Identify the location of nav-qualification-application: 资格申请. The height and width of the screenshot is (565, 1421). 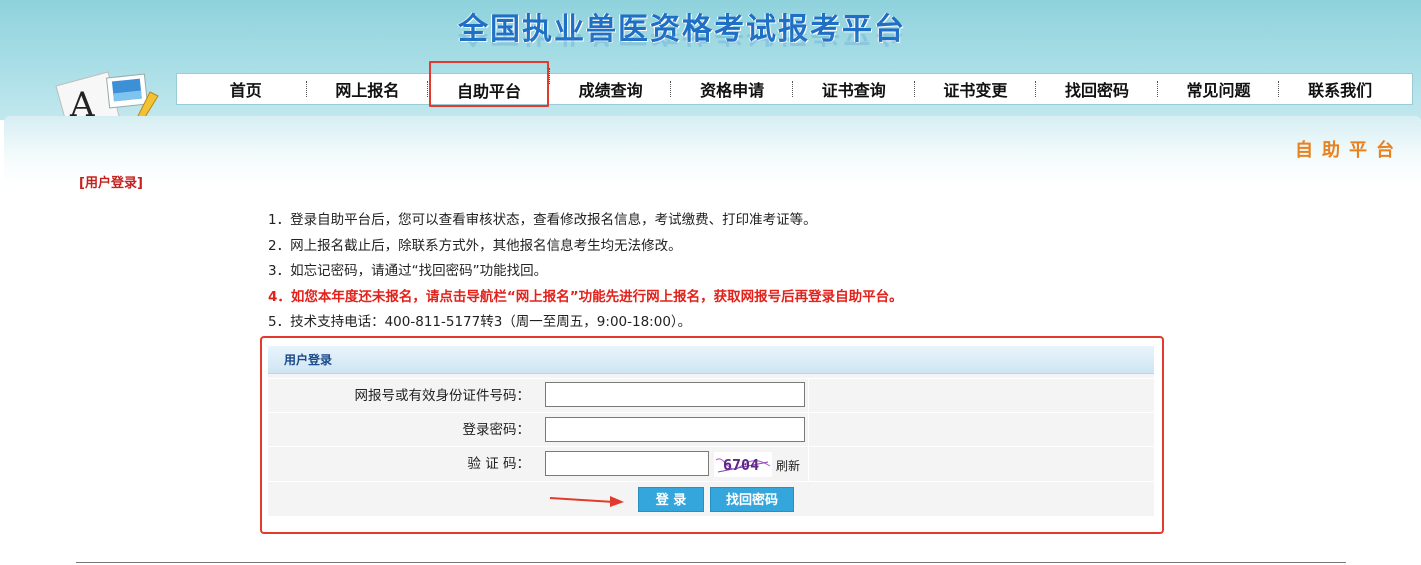
(732, 89).